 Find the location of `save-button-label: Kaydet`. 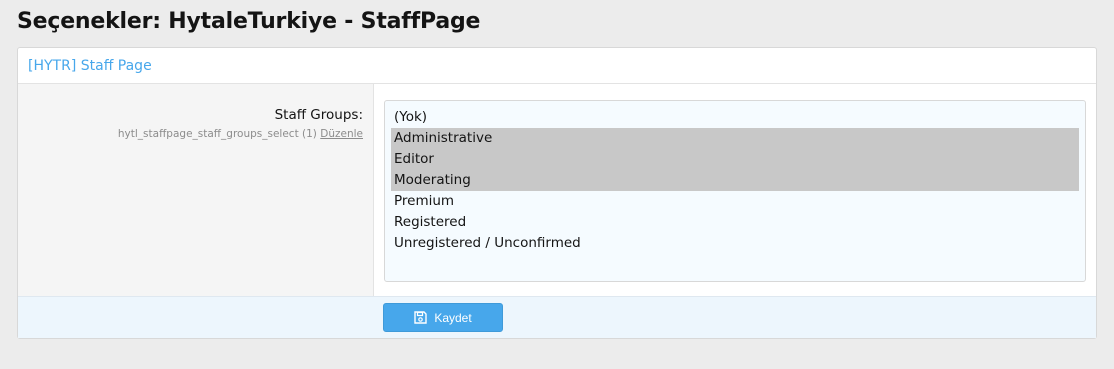

save-button-label: Kaydet is located at coordinates (453, 317).